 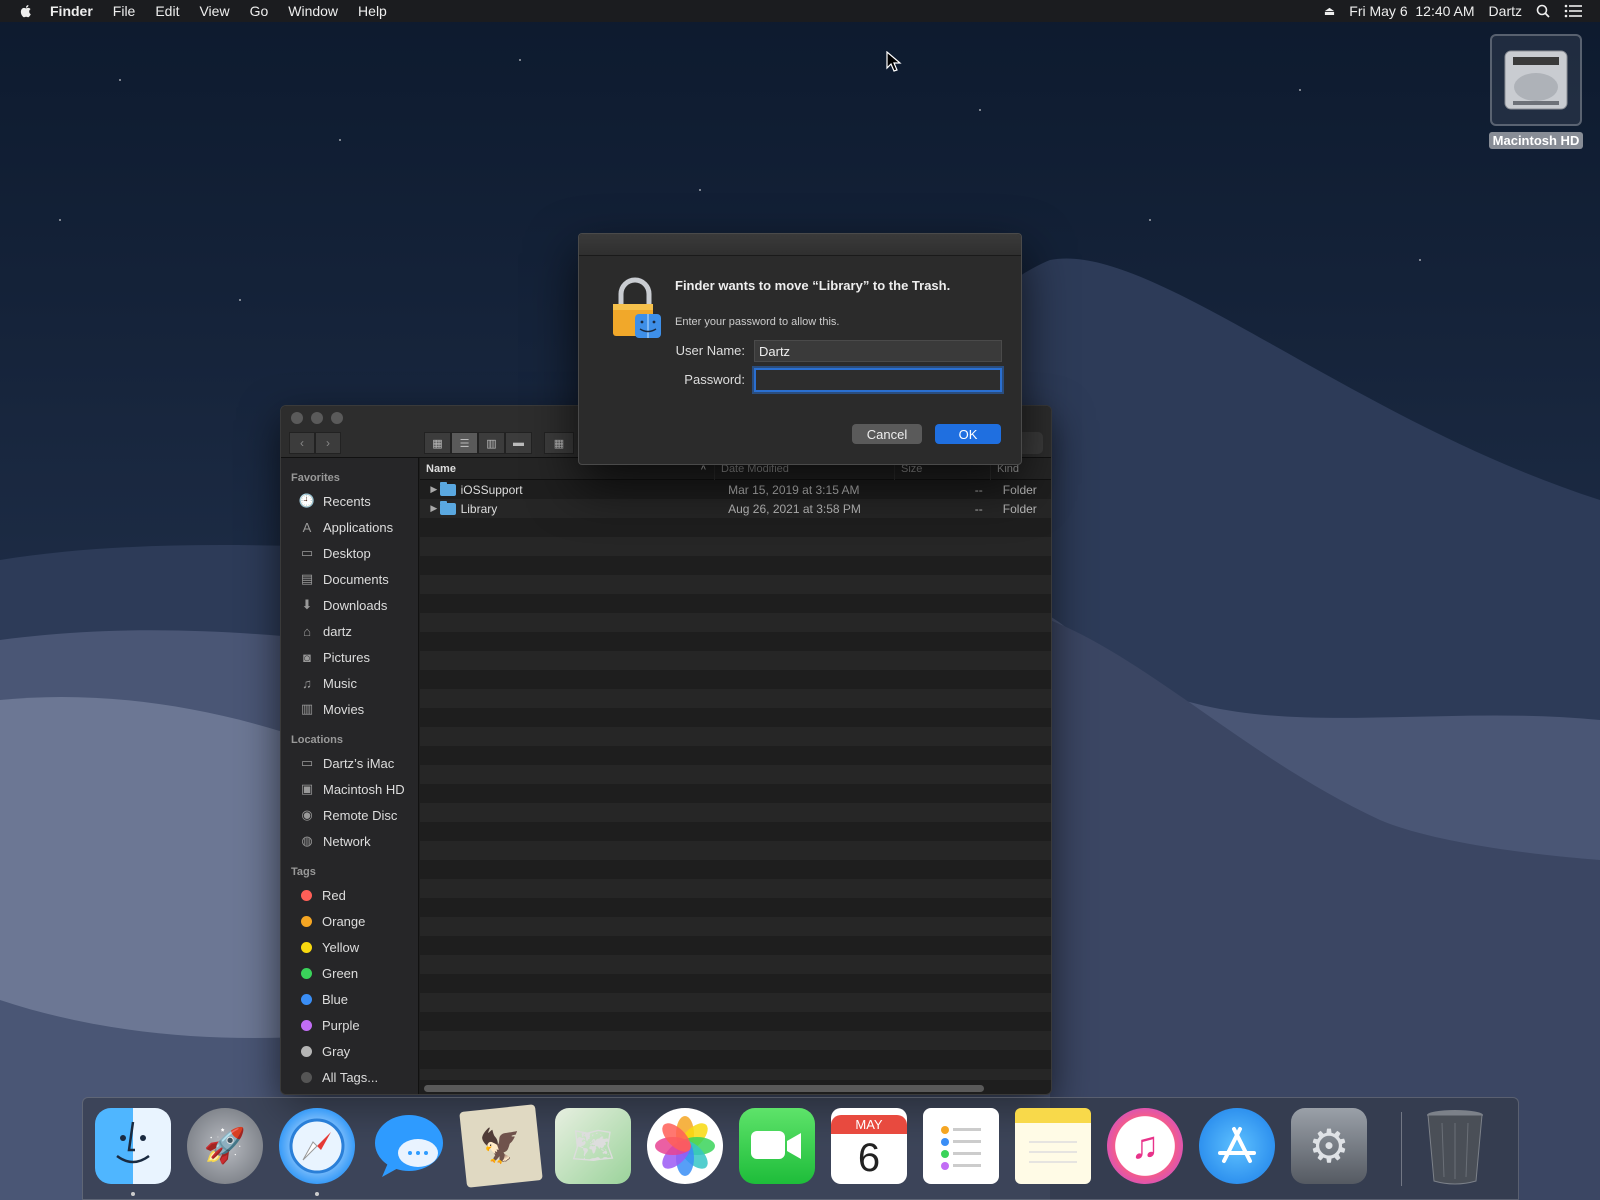 I want to click on menubar-clock: Fri May 6 12:40 AM, so click(x=1411, y=11).